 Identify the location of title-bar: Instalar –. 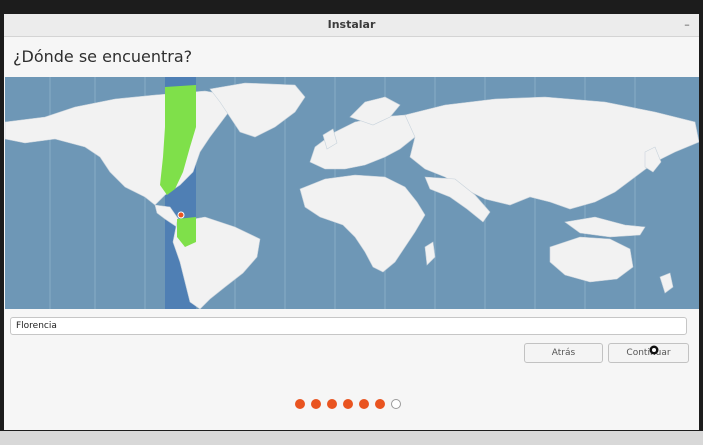
(351, 25).